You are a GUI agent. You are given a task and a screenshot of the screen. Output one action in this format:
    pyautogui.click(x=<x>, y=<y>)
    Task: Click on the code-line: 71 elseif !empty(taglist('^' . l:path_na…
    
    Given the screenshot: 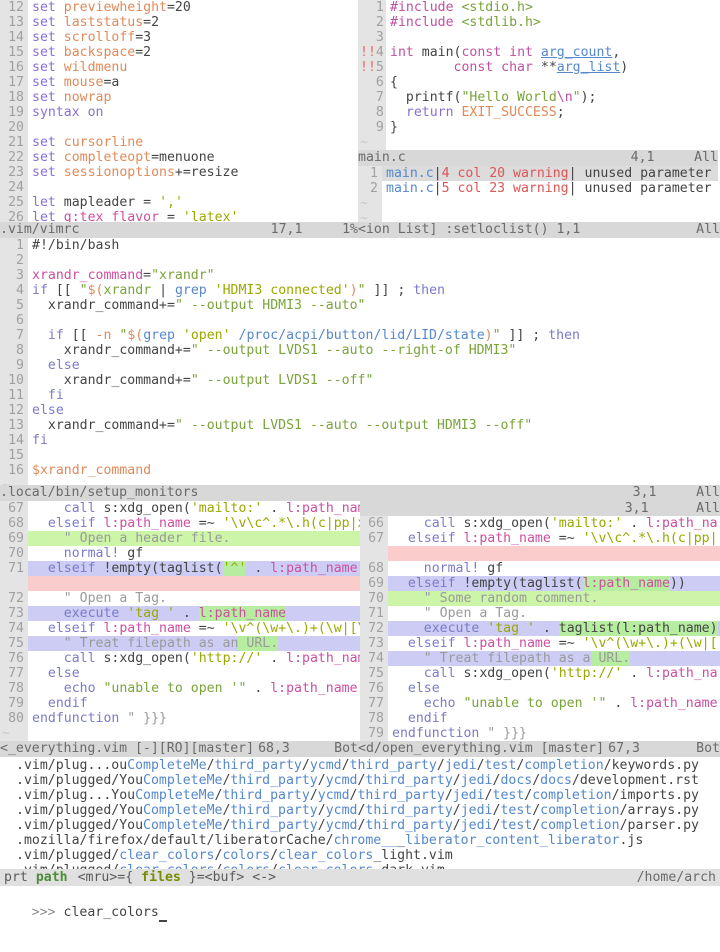 What is the action you would take?
    pyautogui.click(x=180, y=568)
    